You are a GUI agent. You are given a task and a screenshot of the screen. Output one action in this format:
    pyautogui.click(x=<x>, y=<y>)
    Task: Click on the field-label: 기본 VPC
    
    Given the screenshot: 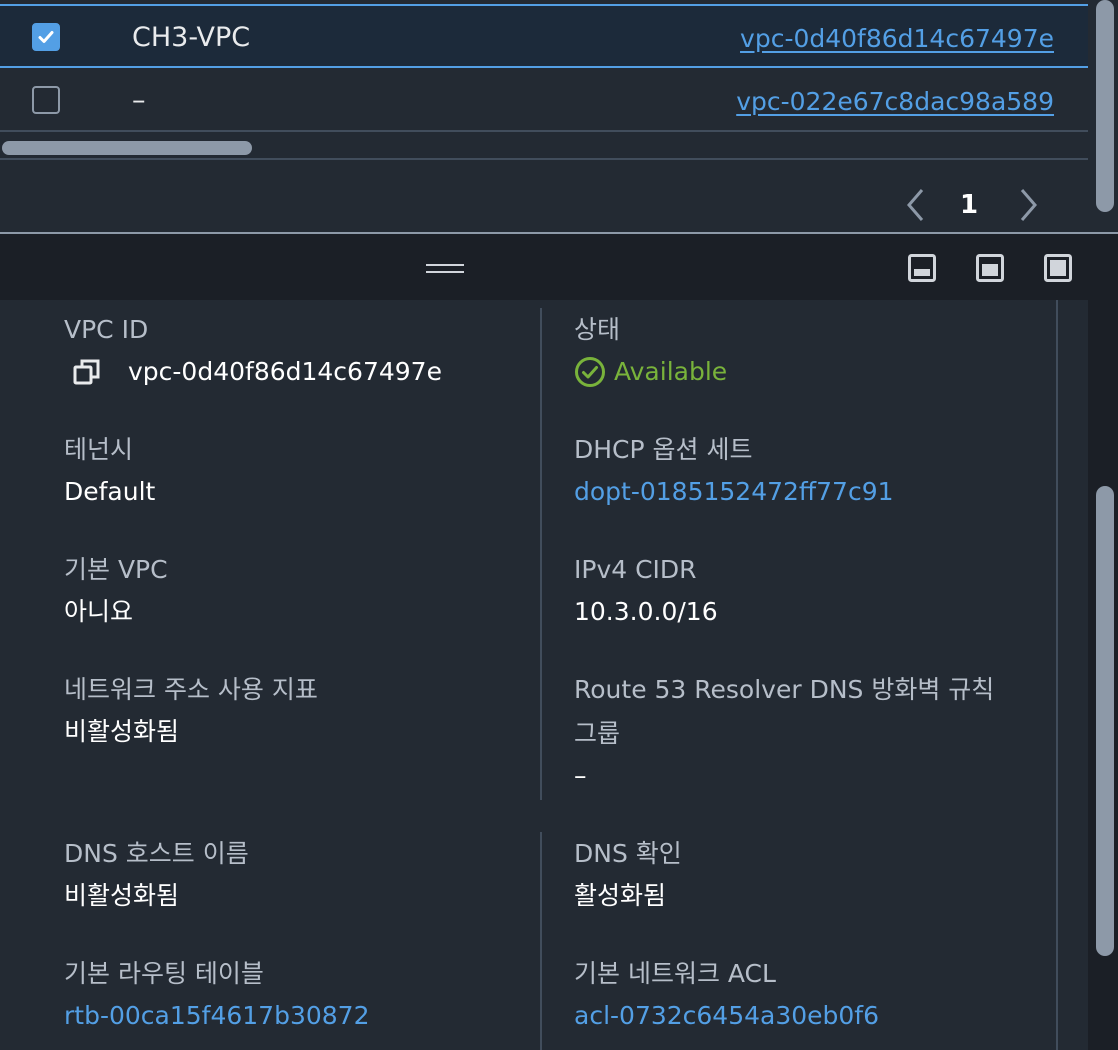 What is the action you would take?
    pyautogui.click(x=116, y=569)
    